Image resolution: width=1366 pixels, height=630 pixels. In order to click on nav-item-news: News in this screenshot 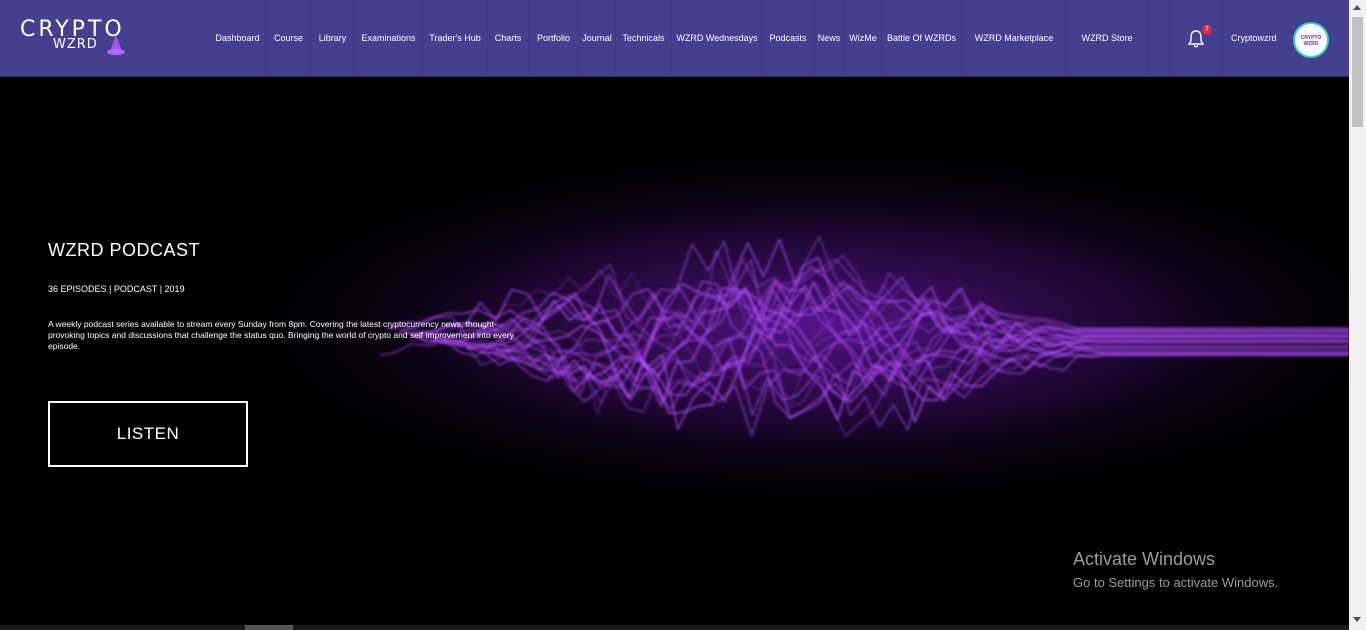, I will do `click(829, 38)`.